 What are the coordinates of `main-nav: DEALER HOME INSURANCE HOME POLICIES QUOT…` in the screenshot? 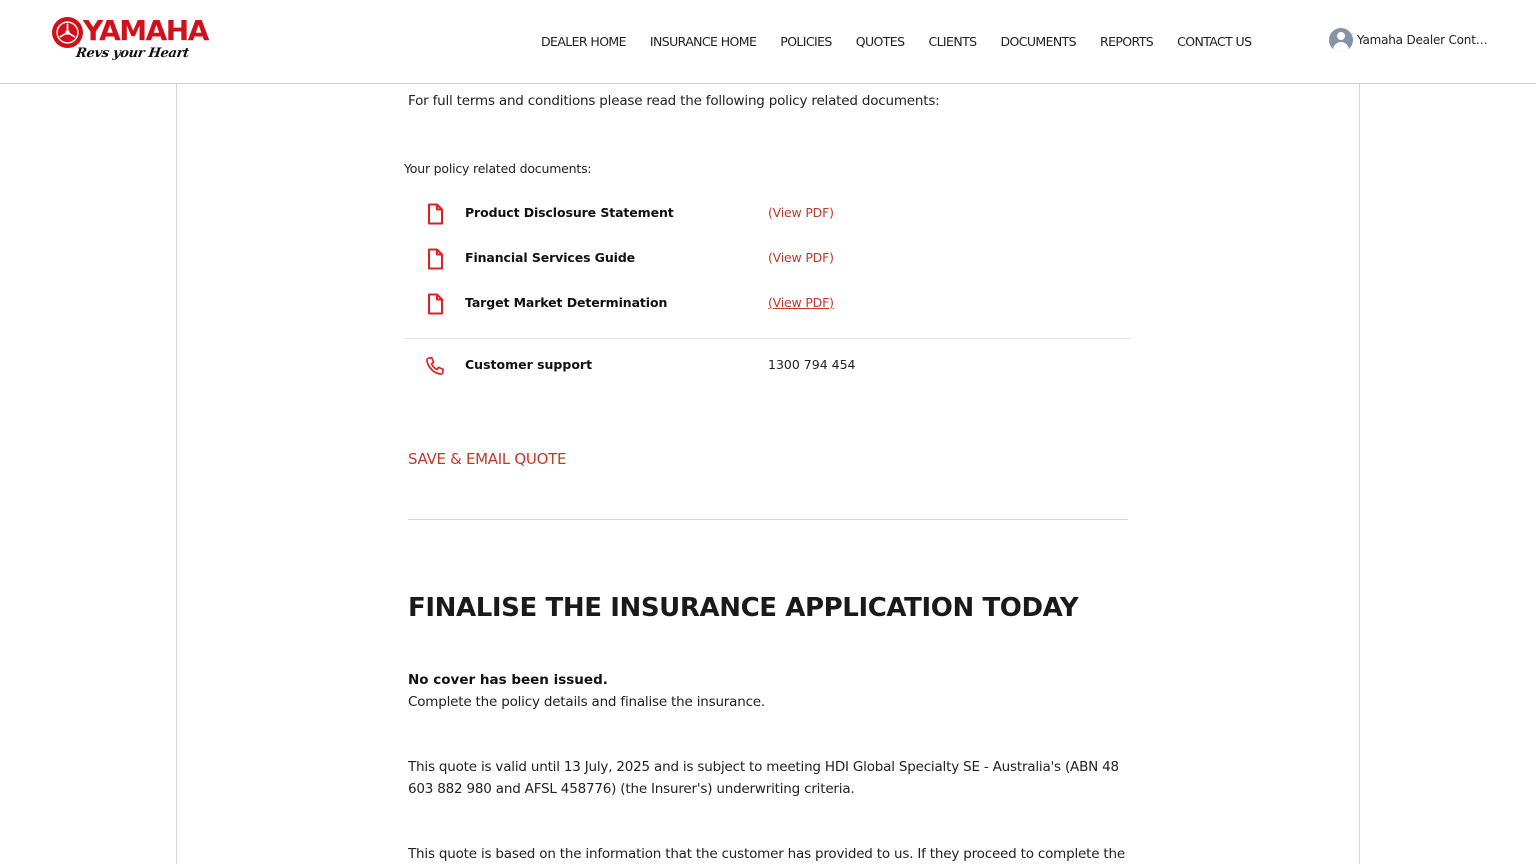 It's located at (896, 42).